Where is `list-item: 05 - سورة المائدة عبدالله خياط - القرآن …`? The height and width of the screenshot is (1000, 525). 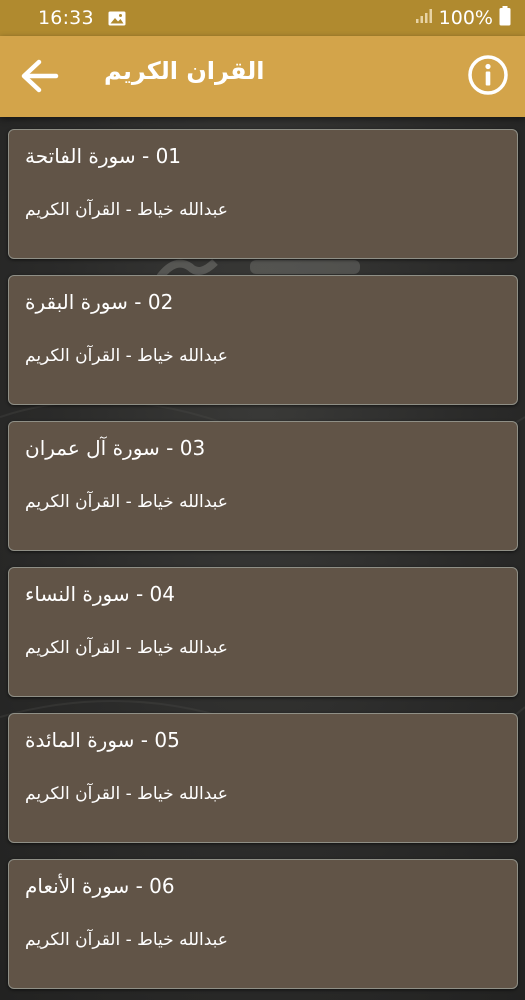
list-item: 05 - سورة المائدة عبدالله خياط - القرآن … is located at coordinates (263, 778).